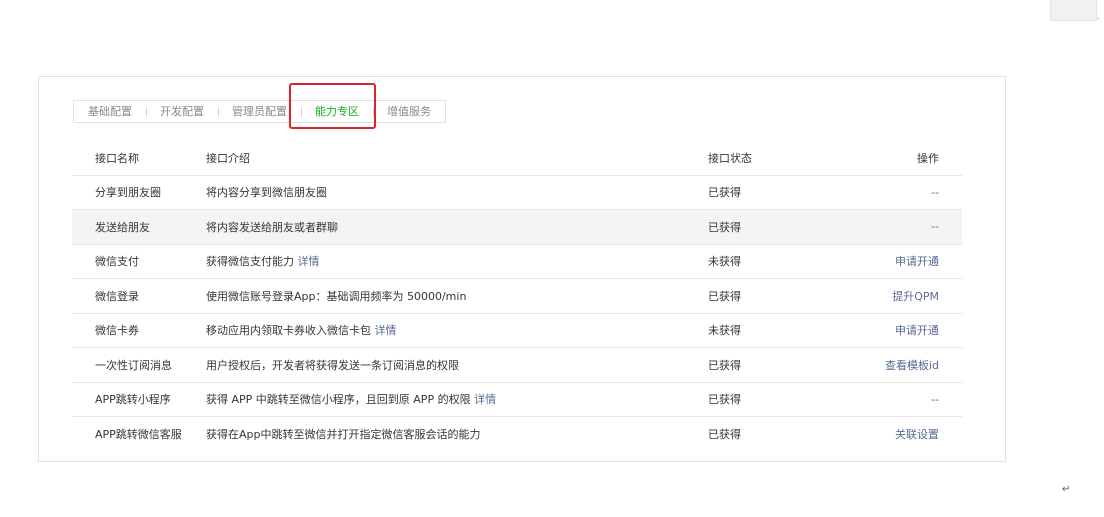  Describe the element at coordinates (457, 261) in the screenshot. I see `row-desc: 获得微信支付能力 详情` at that location.